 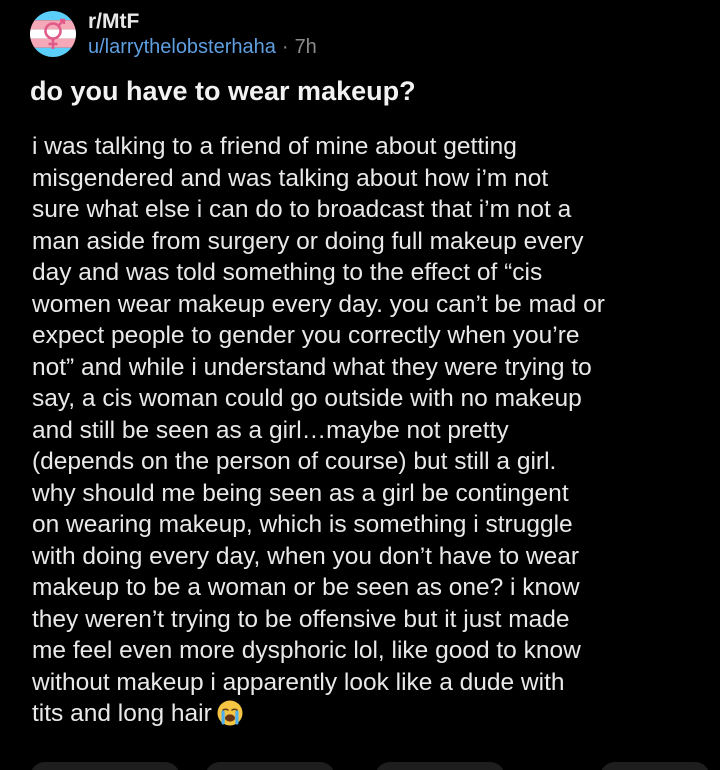 What do you see at coordinates (230, 713) in the screenshot?
I see `loudly-crying-face-icon` at bounding box center [230, 713].